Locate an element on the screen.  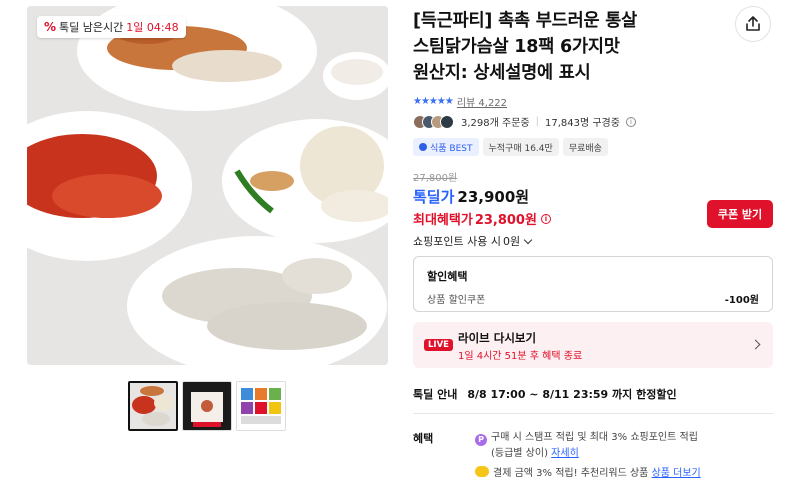
deal-price-row: 톡딜가 23,900원 is located at coordinates (471, 196).